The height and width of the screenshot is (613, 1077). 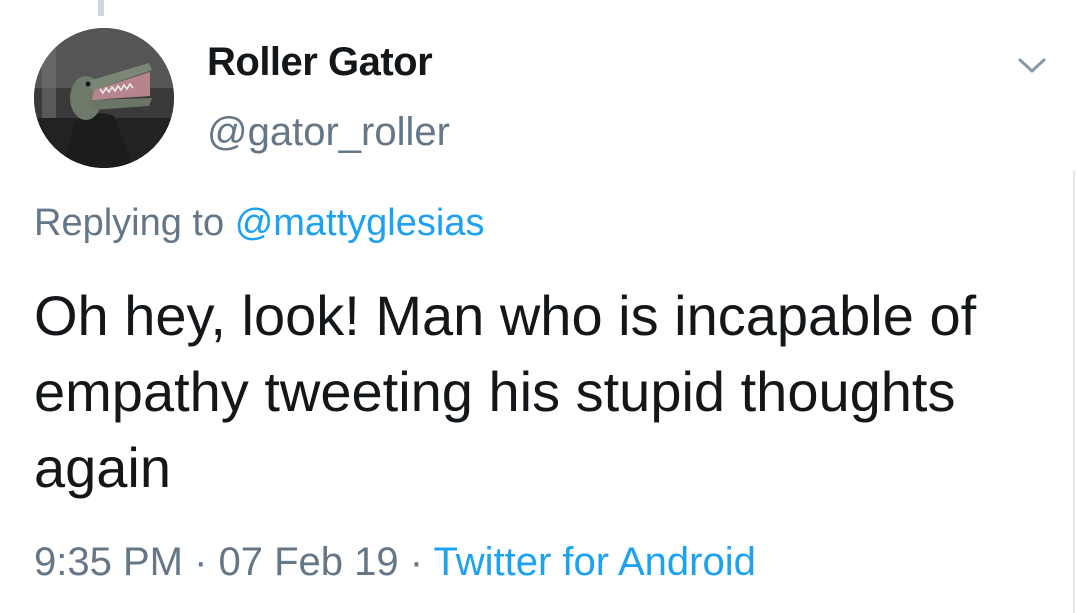 I want to click on display-name: Roller Gator, so click(x=320, y=62).